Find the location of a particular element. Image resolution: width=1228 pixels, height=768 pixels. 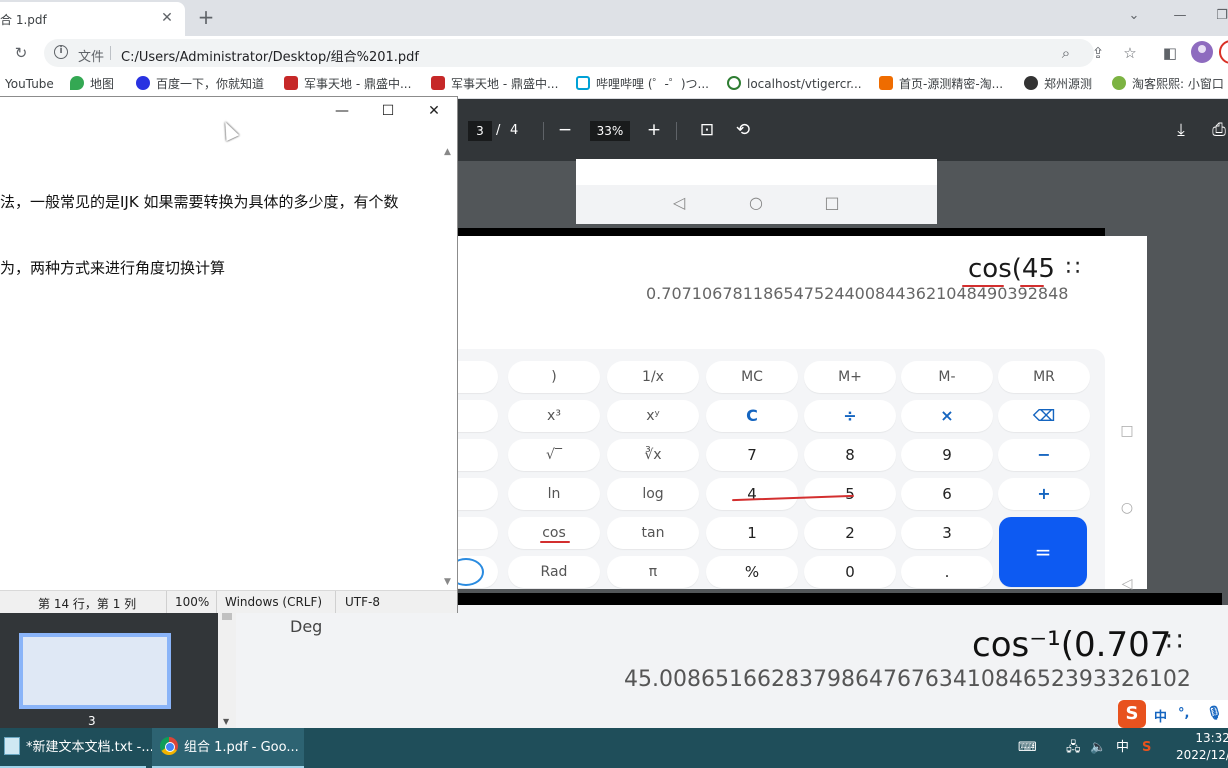

bookmark-youtube: YouTube is located at coordinates (29, 85).